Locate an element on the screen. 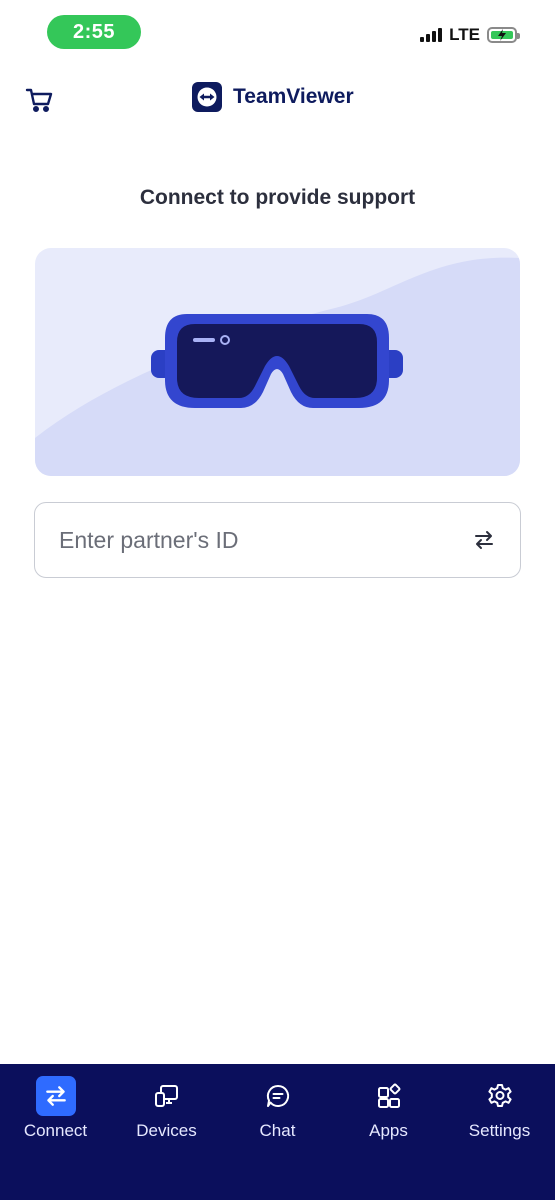 The width and height of the screenshot is (555, 1200). bottom-nav: Connect Devices Chat Apps Settings is located at coordinates (277, 1132).